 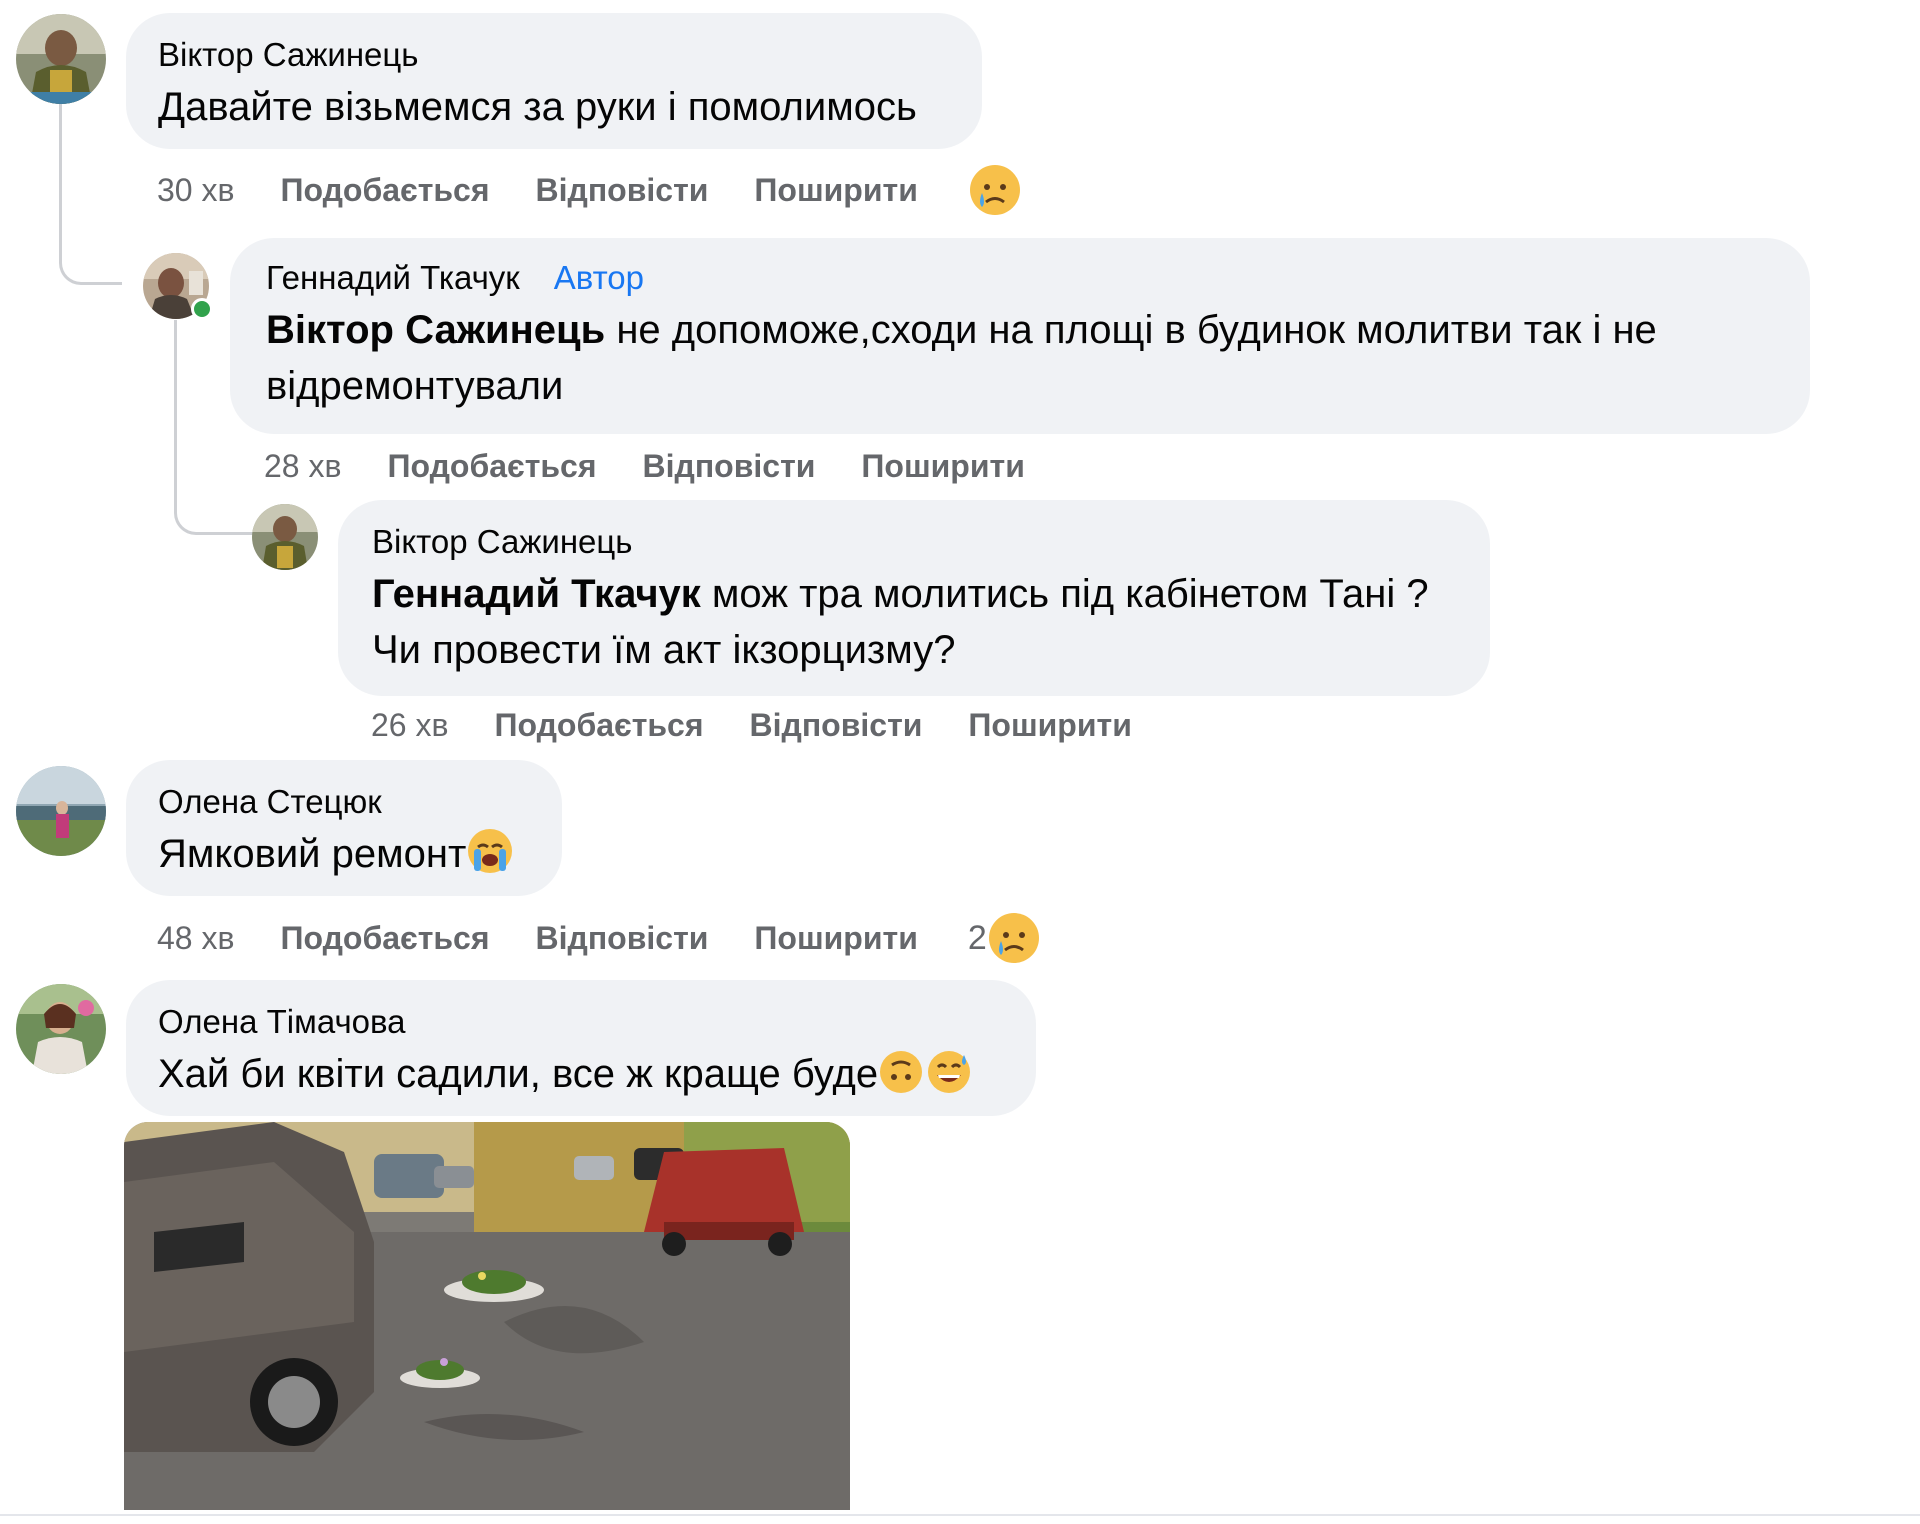 I want to click on comment-actions: 30 хв Подобається Відповісти Поширити, so click(x=589, y=190).